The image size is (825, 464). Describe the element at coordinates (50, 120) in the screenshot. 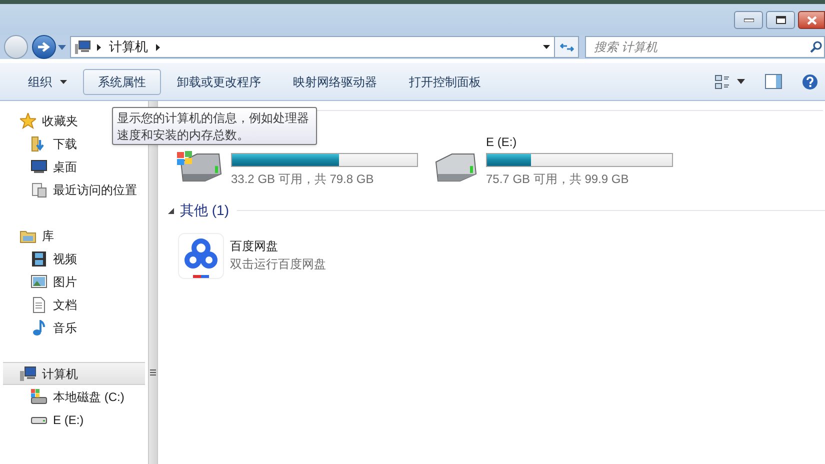

I see `nav-item: 收藏夹` at that location.